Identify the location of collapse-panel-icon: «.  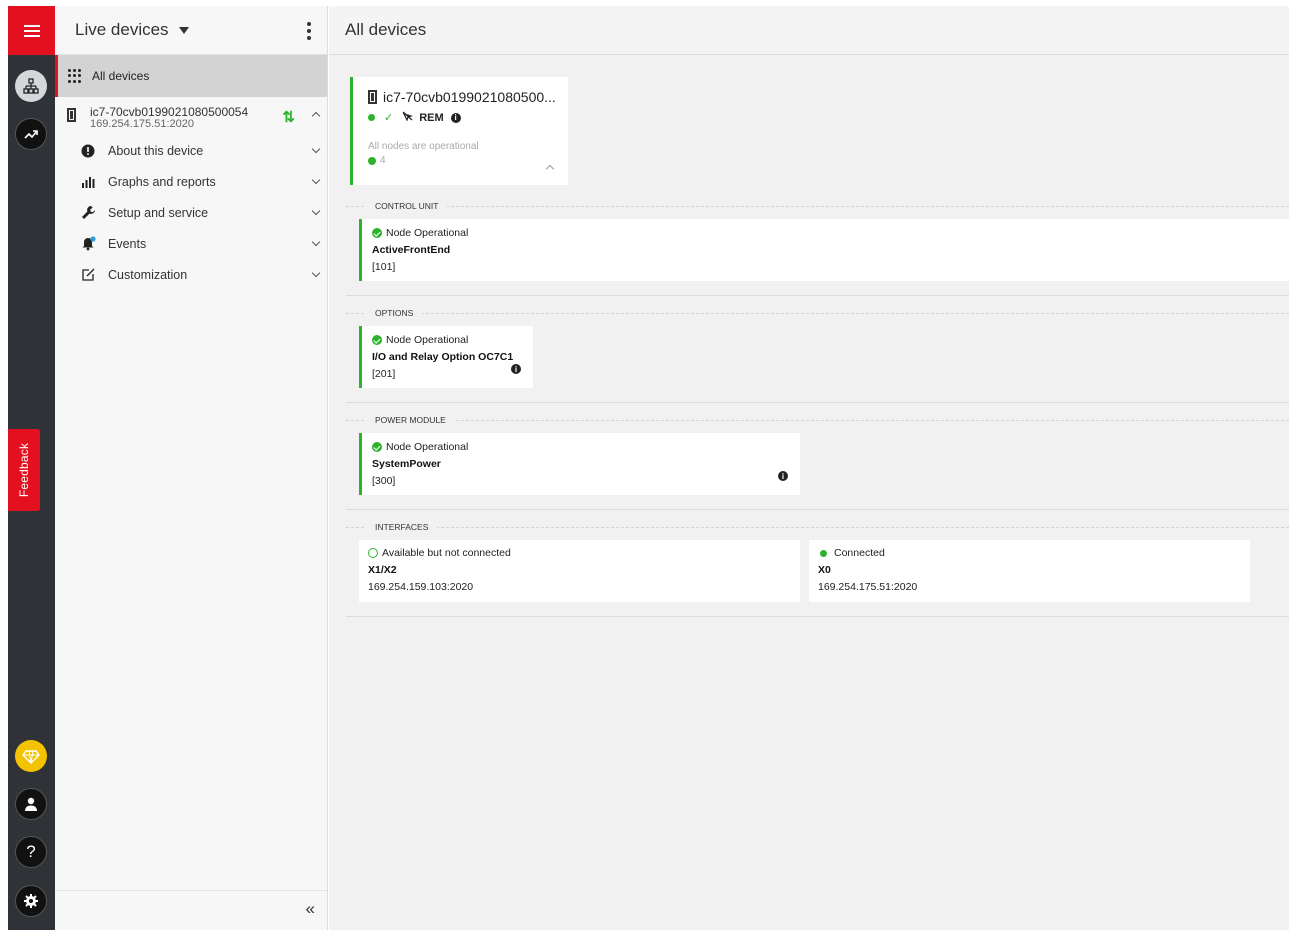
(310, 909).